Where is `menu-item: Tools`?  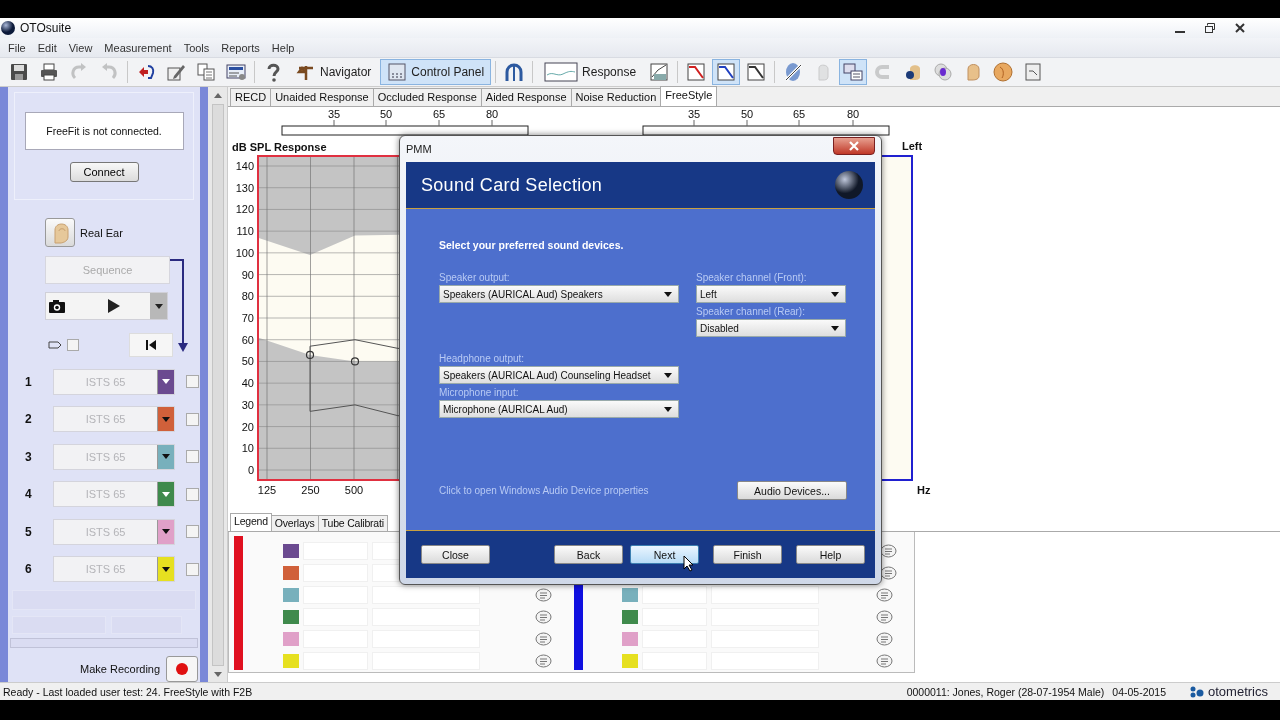 menu-item: Tools is located at coordinates (196, 47).